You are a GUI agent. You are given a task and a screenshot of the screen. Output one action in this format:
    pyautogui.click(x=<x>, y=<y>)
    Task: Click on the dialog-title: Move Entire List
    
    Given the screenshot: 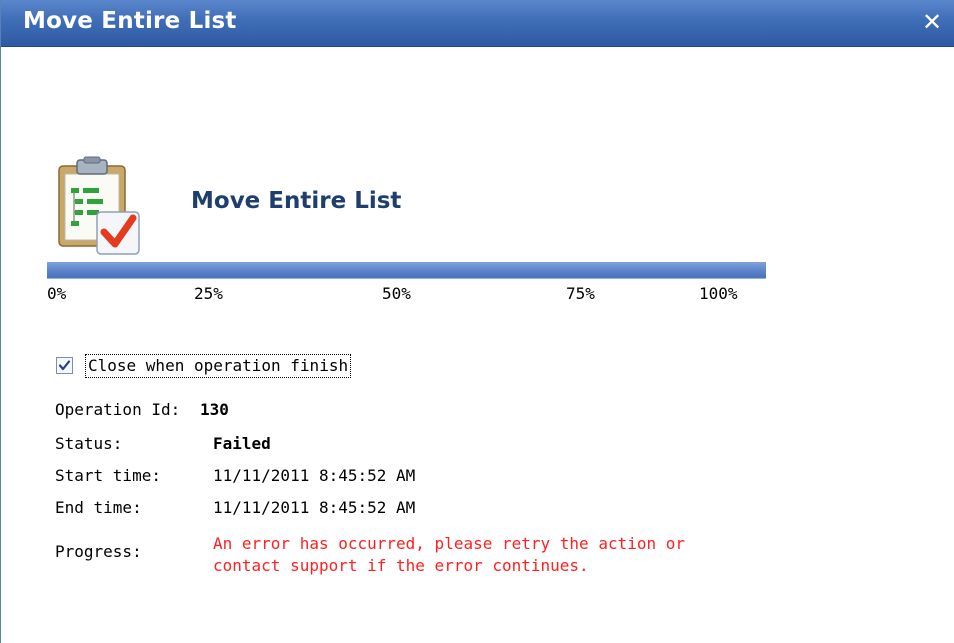 What is the action you would take?
    pyautogui.click(x=130, y=21)
    